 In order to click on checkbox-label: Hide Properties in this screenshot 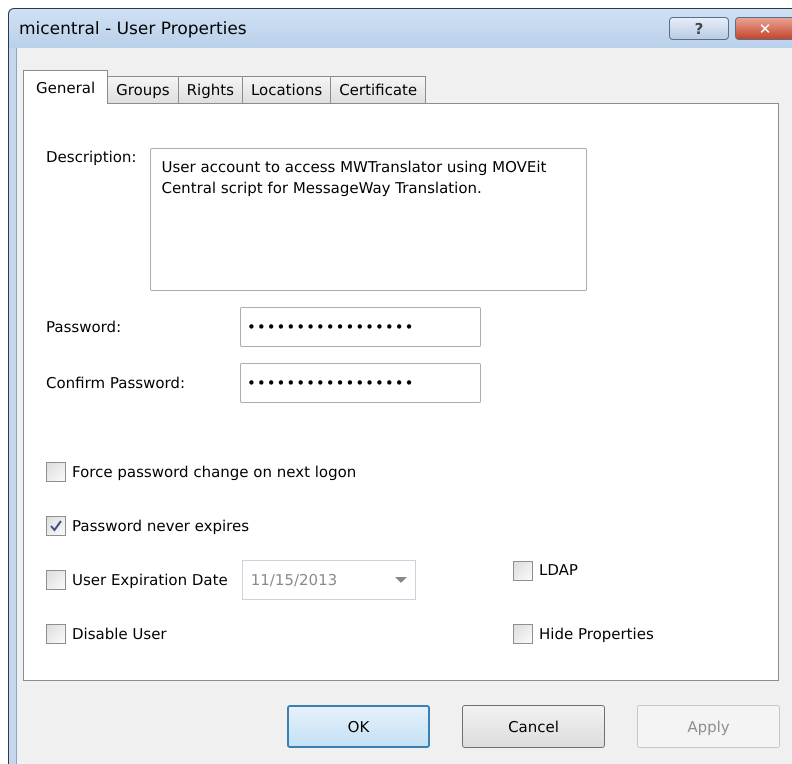, I will do `click(596, 634)`.